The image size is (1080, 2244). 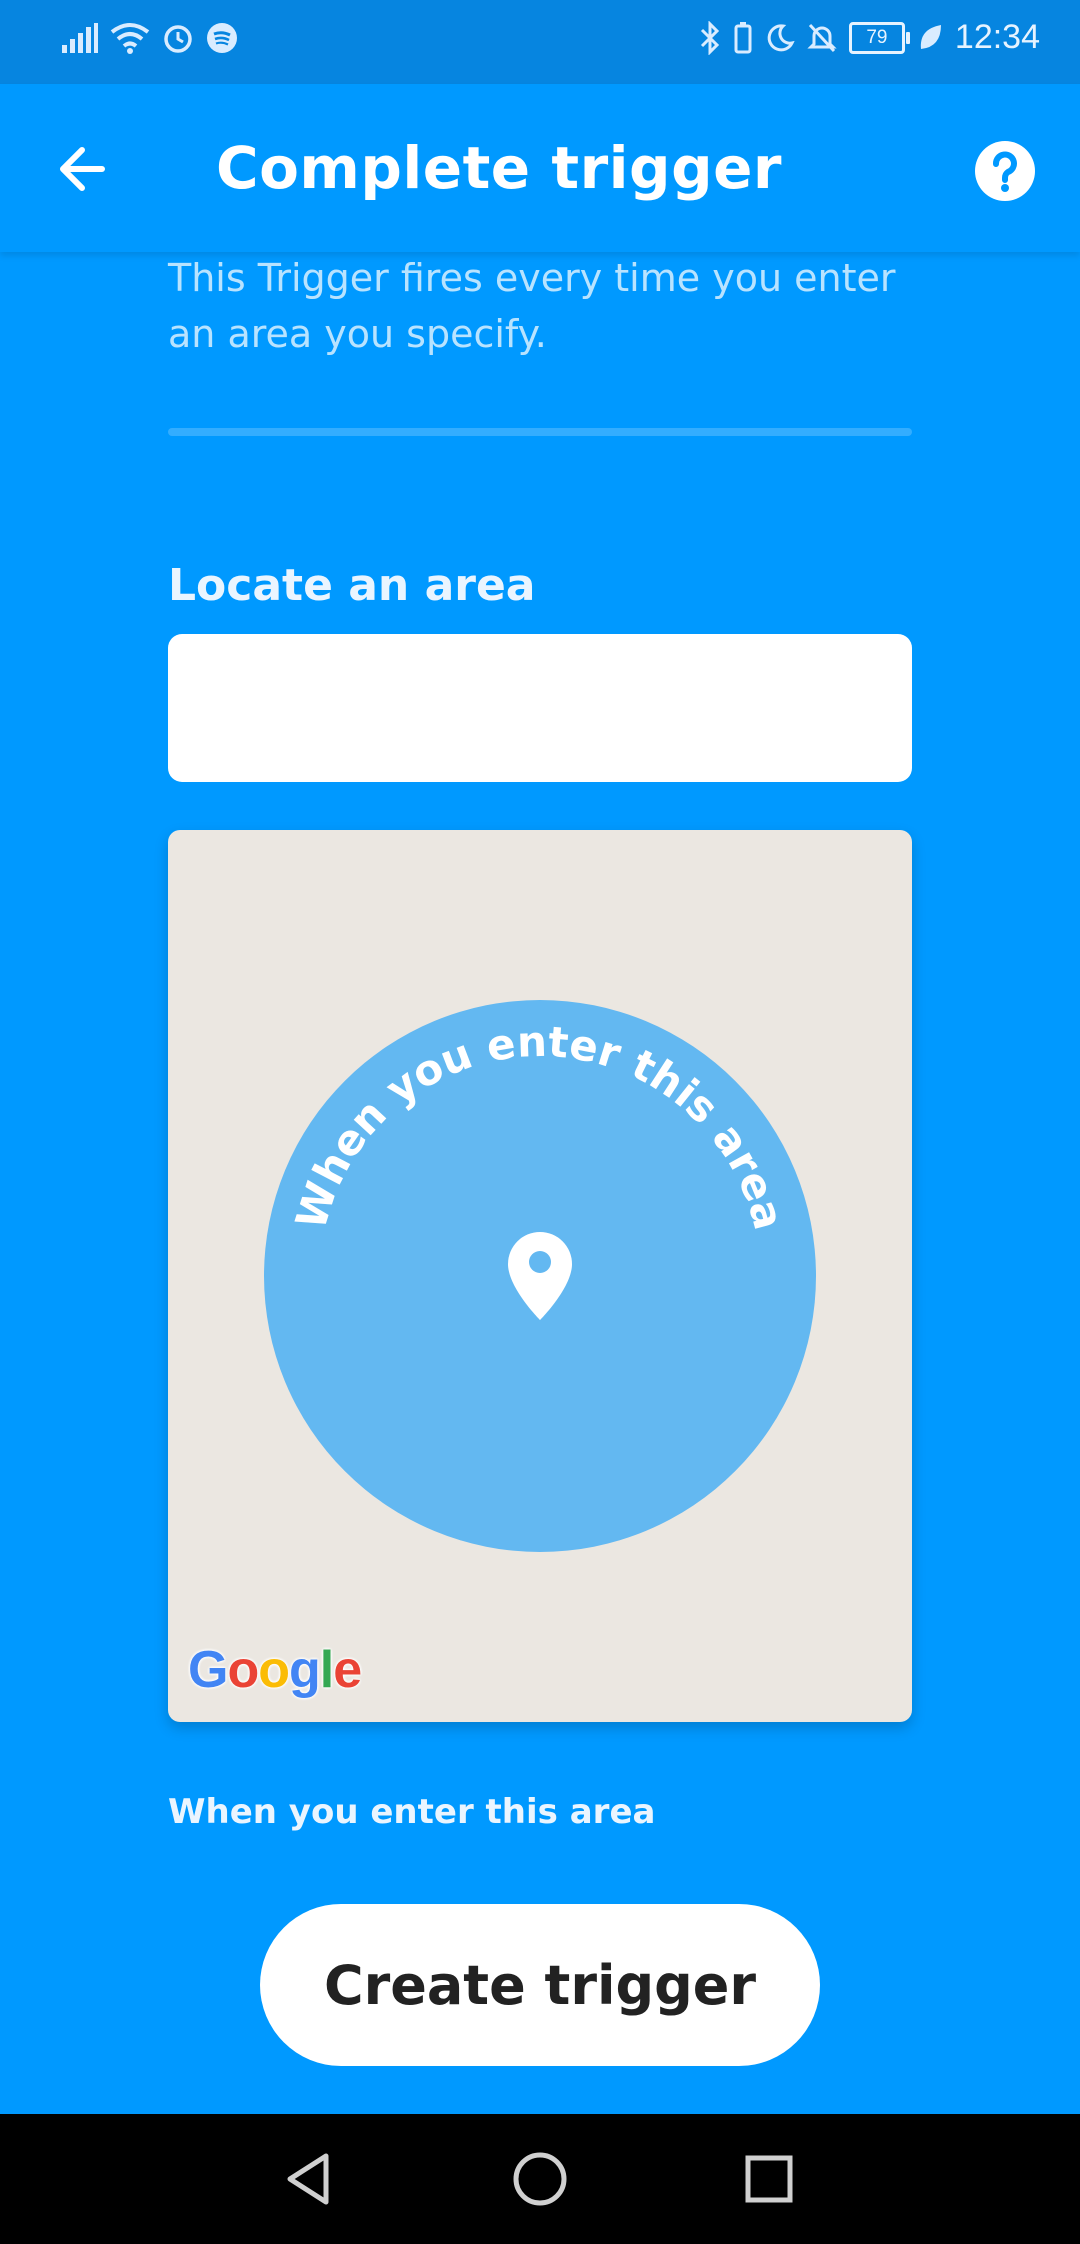 I want to click on locate-area-label: Locate an area, so click(x=352, y=585).